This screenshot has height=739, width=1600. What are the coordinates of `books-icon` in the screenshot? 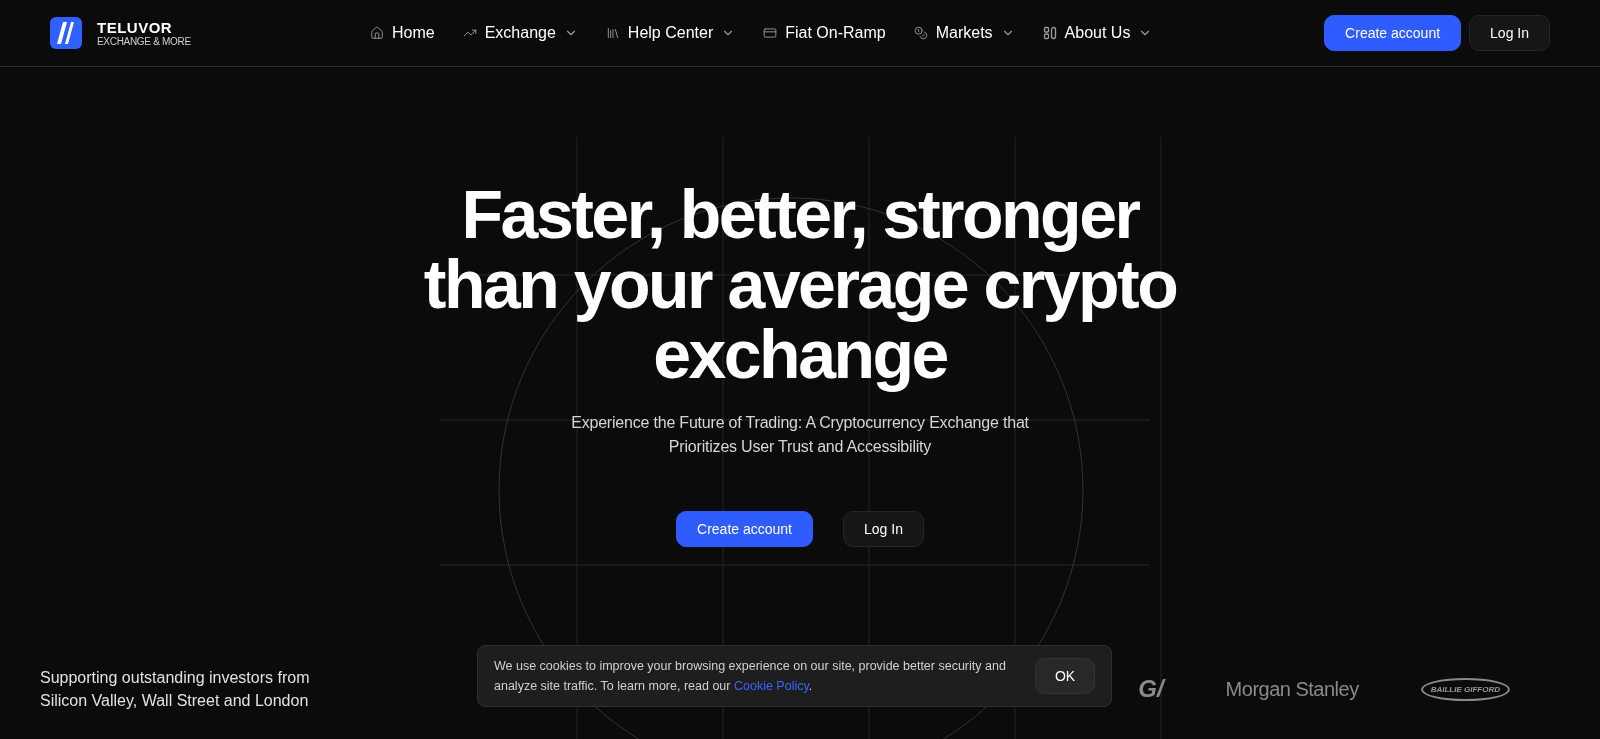 It's located at (612, 33).